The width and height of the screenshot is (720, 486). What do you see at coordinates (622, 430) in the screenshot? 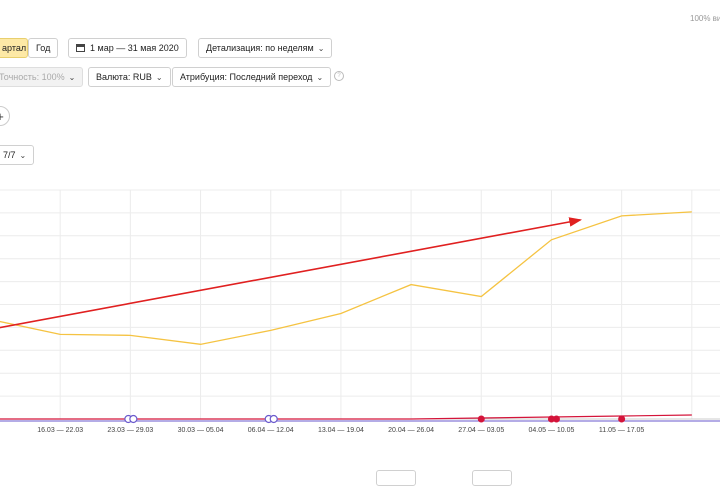
I see `x-tick-label: 11.05 — 17.05` at bounding box center [622, 430].